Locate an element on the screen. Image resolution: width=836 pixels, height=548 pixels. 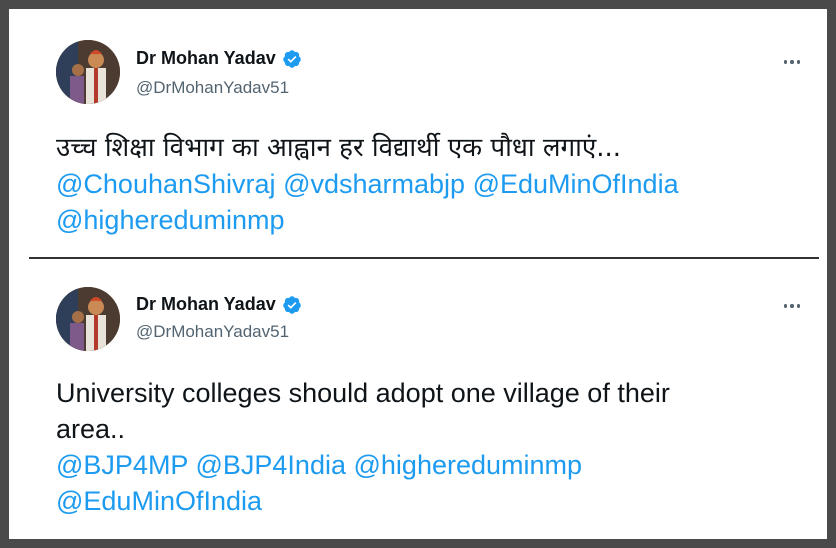
mention-link: @BJP4MP is located at coordinates (122, 465).